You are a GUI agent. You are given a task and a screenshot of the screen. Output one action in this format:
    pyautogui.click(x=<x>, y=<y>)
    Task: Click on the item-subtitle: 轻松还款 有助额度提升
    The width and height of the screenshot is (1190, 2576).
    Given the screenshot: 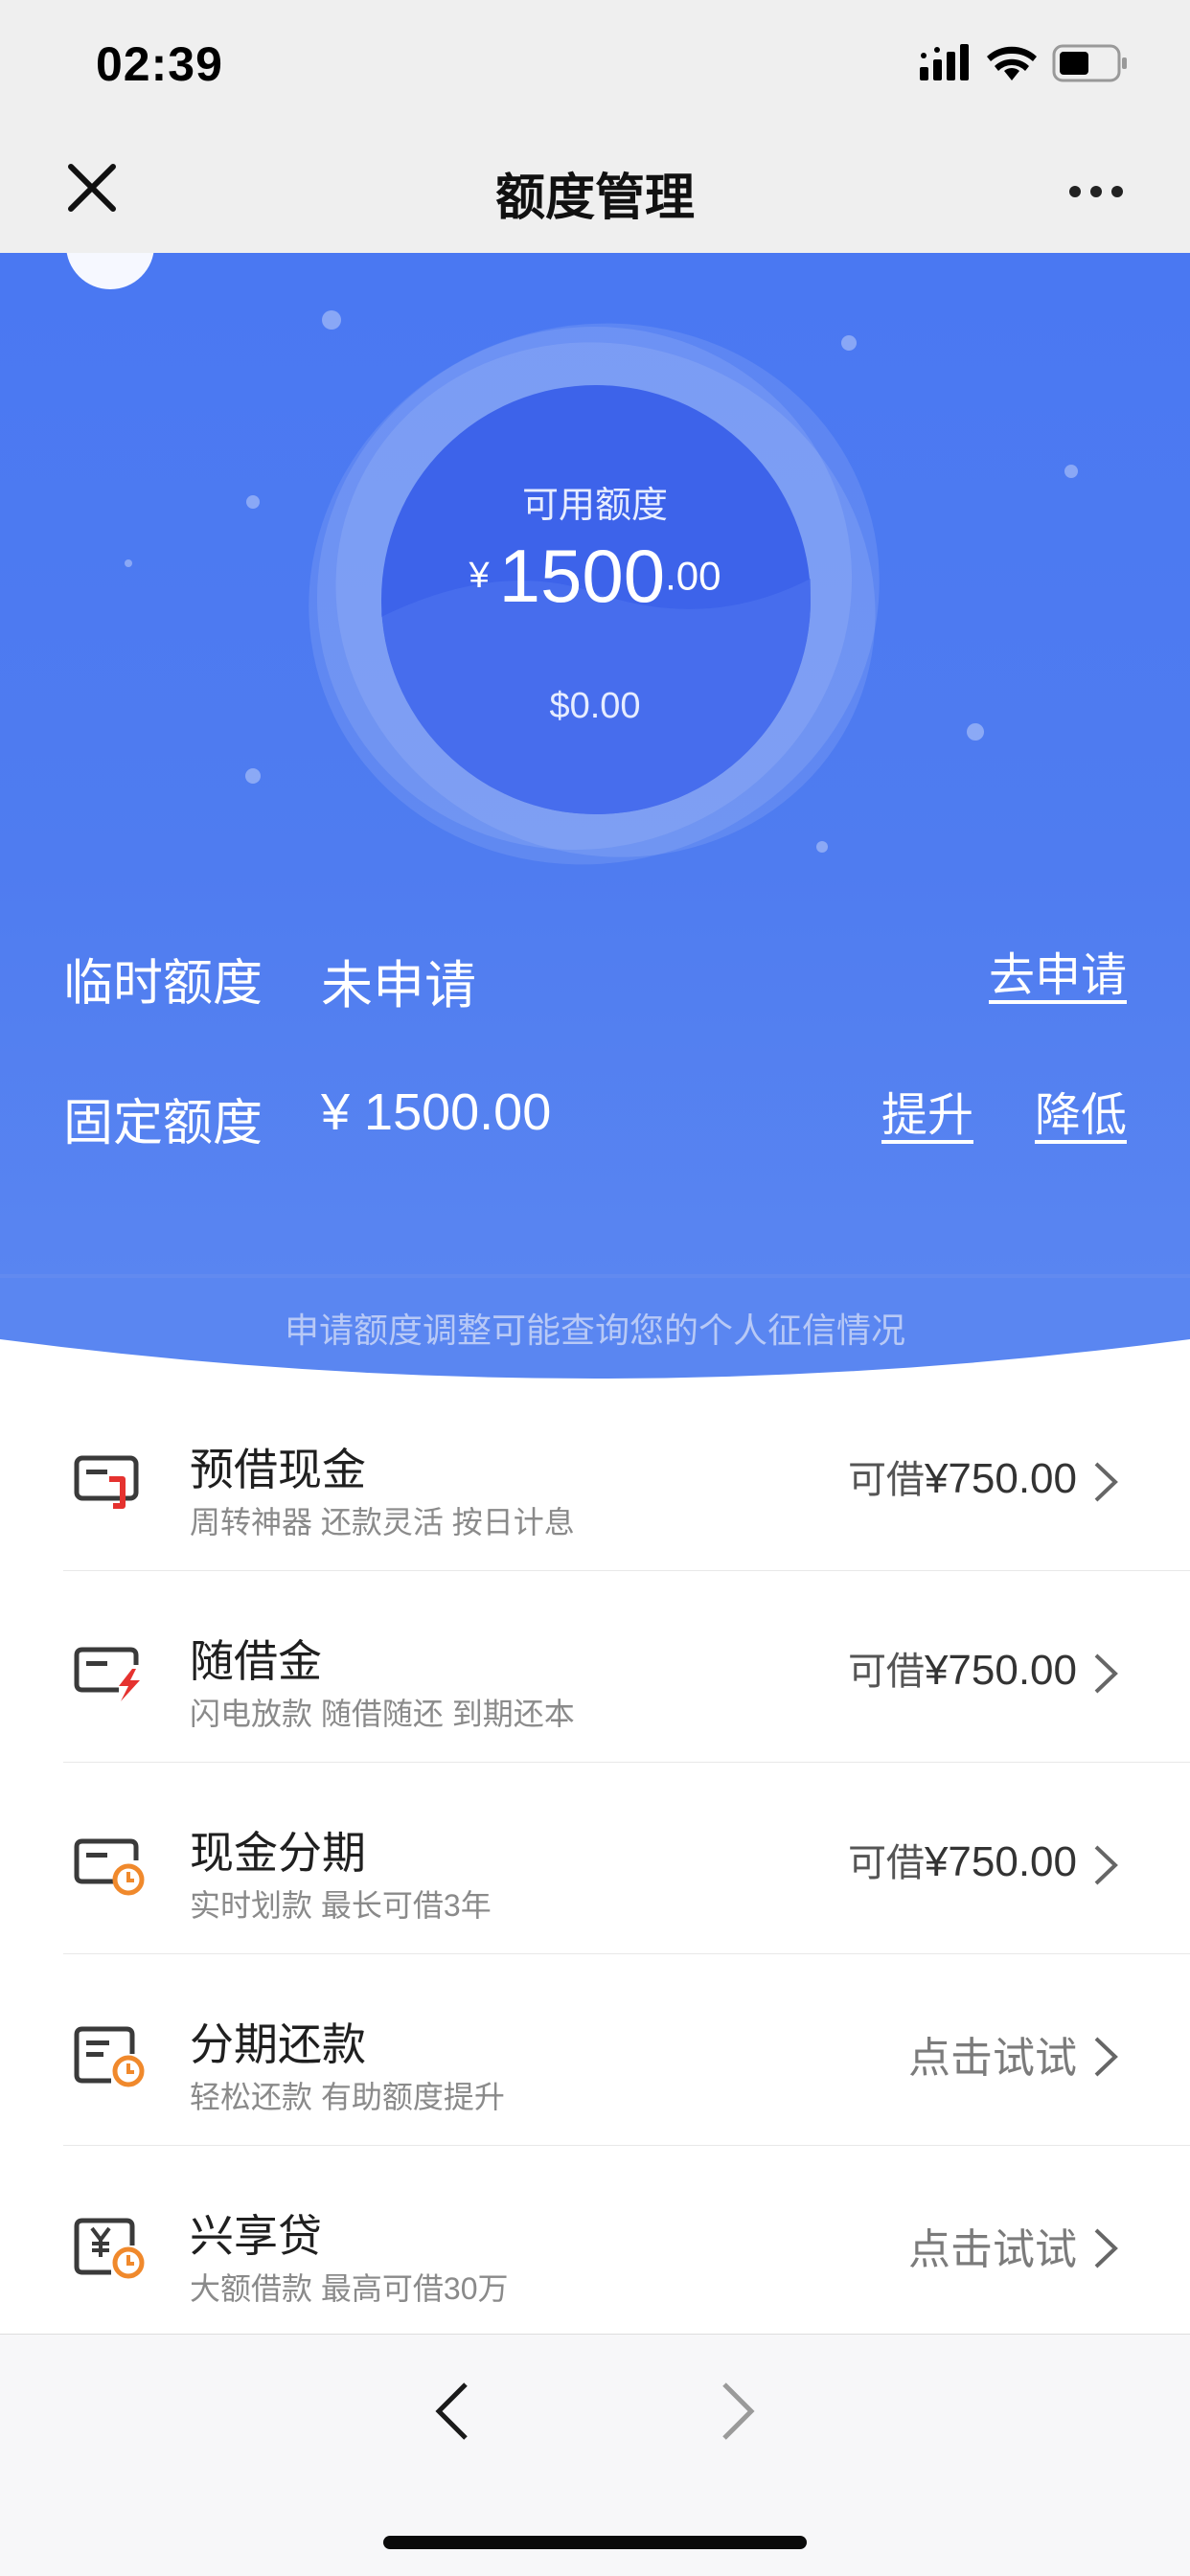 What is the action you would take?
    pyautogui.click(x=348, y=2097)
    